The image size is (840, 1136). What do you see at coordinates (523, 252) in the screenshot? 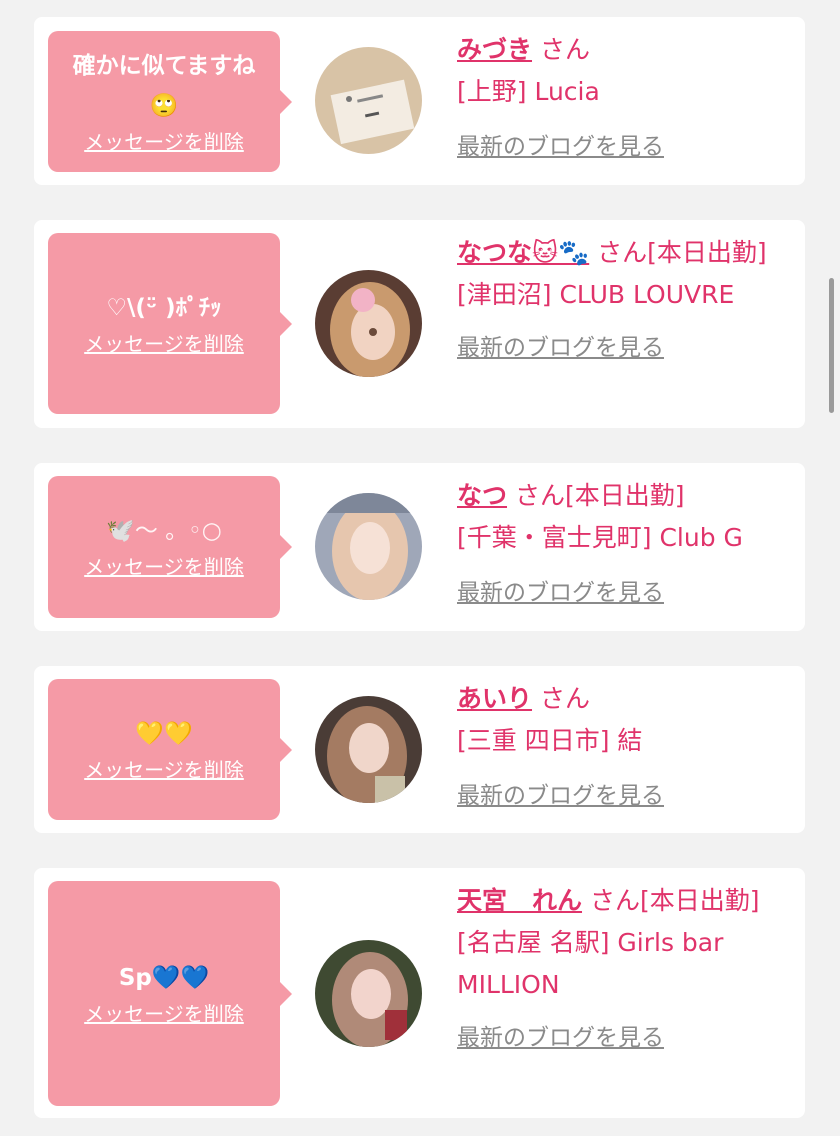
I see `cast-name-link: なつな🐱🐾` at bounding box center [523, 252].